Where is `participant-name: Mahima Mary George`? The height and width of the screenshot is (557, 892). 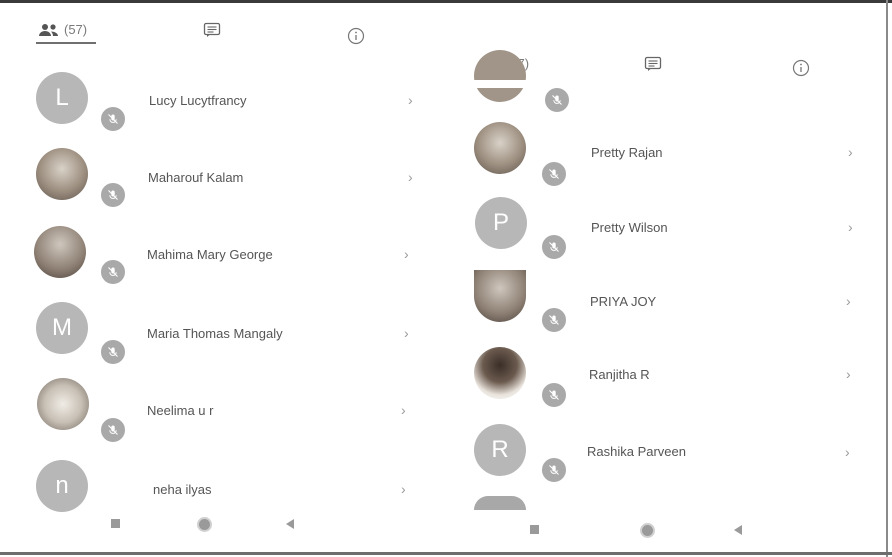
participant-name: Mahima Mary George is located at coordinates (210, 254).